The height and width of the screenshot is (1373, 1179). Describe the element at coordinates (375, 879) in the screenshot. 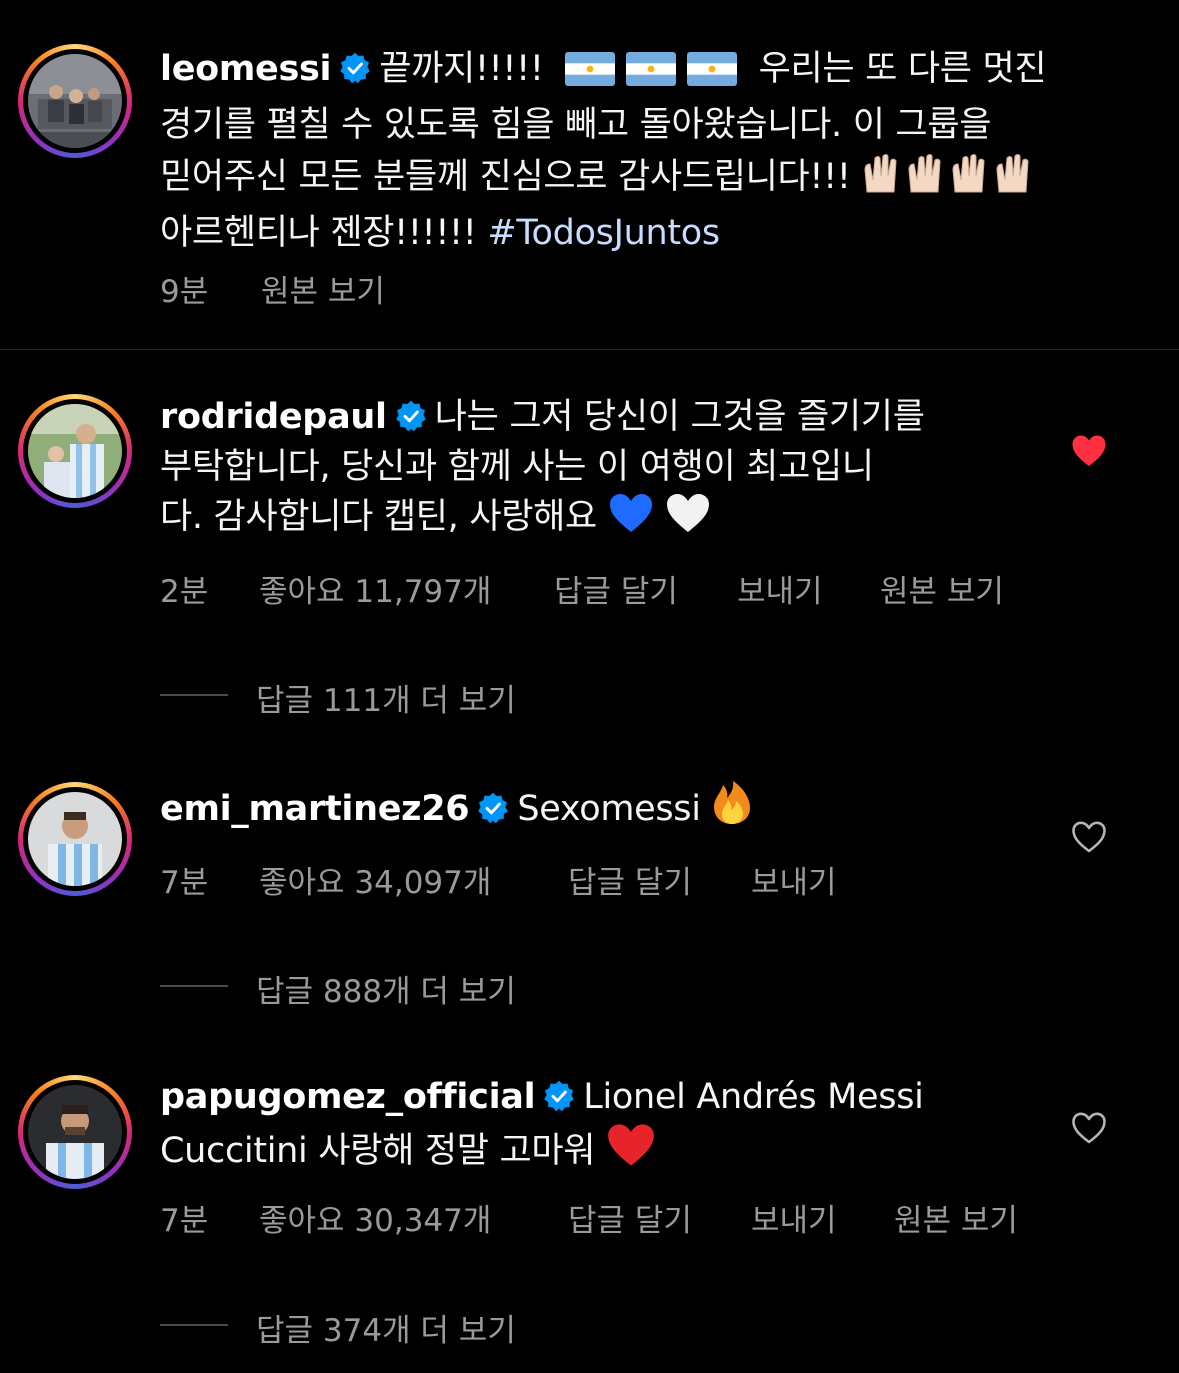

I see `likes-count-button: 좋아요 34,097개` at that location.